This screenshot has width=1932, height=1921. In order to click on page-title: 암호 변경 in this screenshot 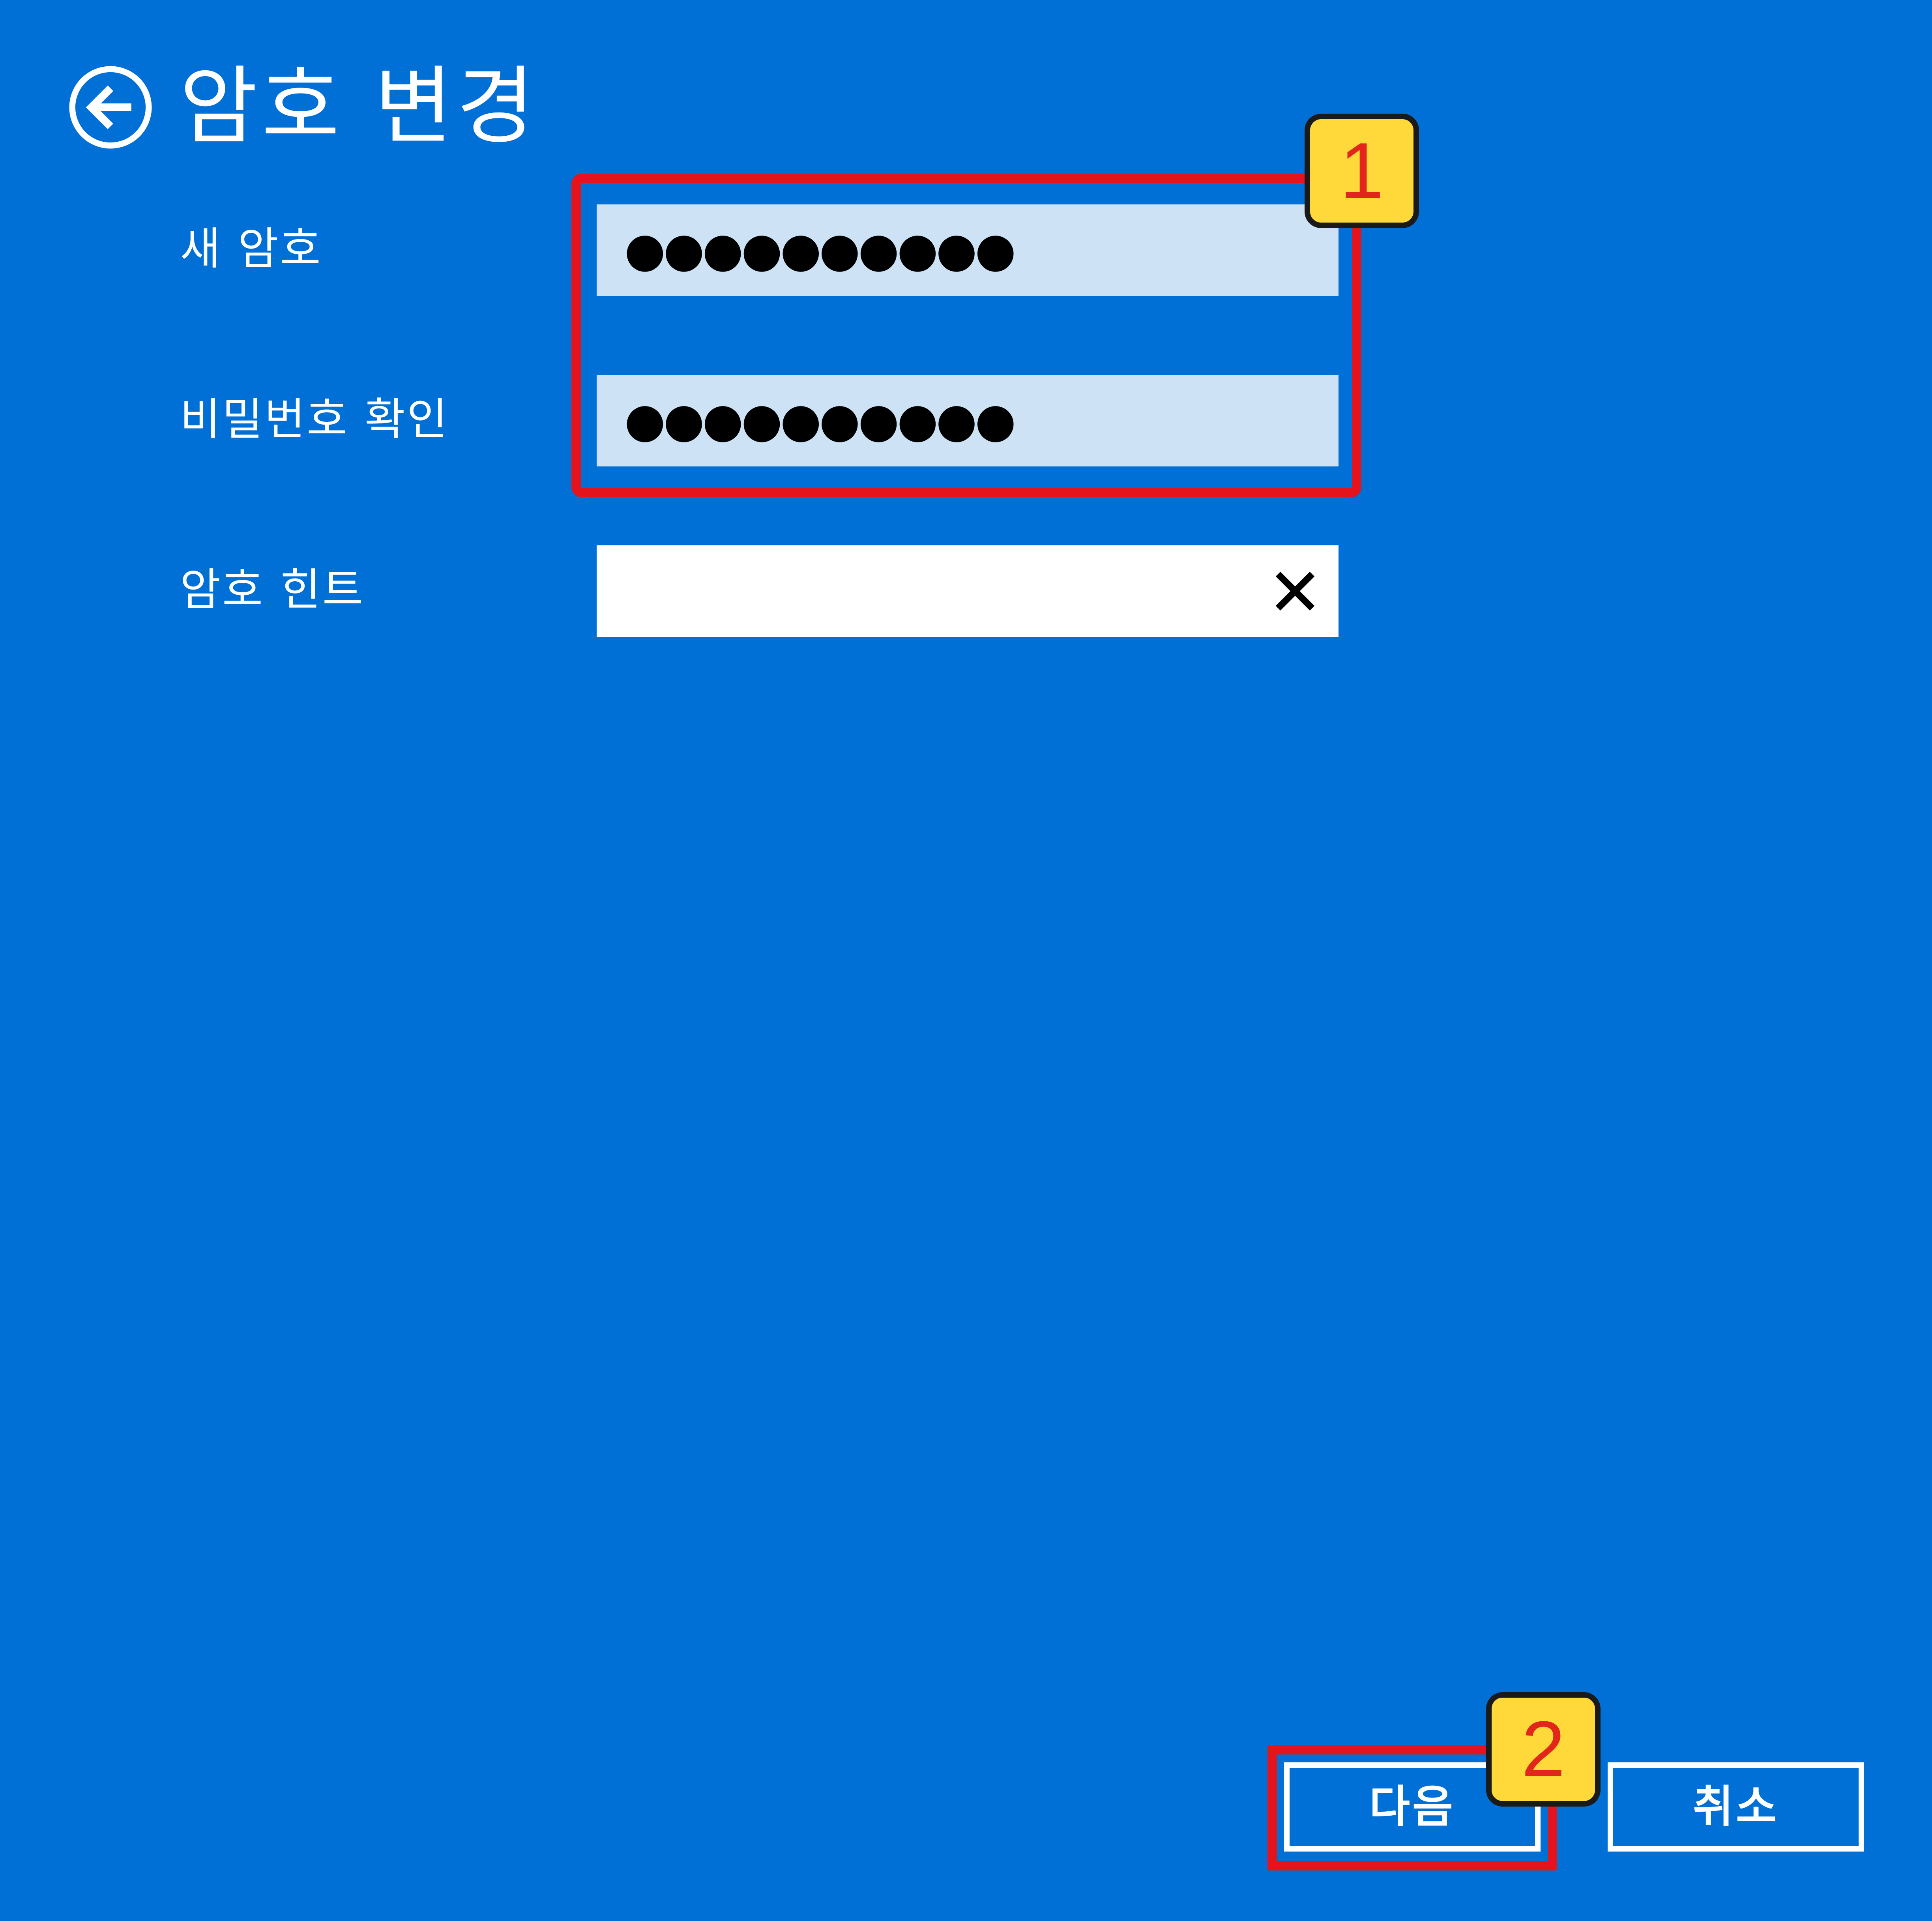, I will do `click(359, 106)`.